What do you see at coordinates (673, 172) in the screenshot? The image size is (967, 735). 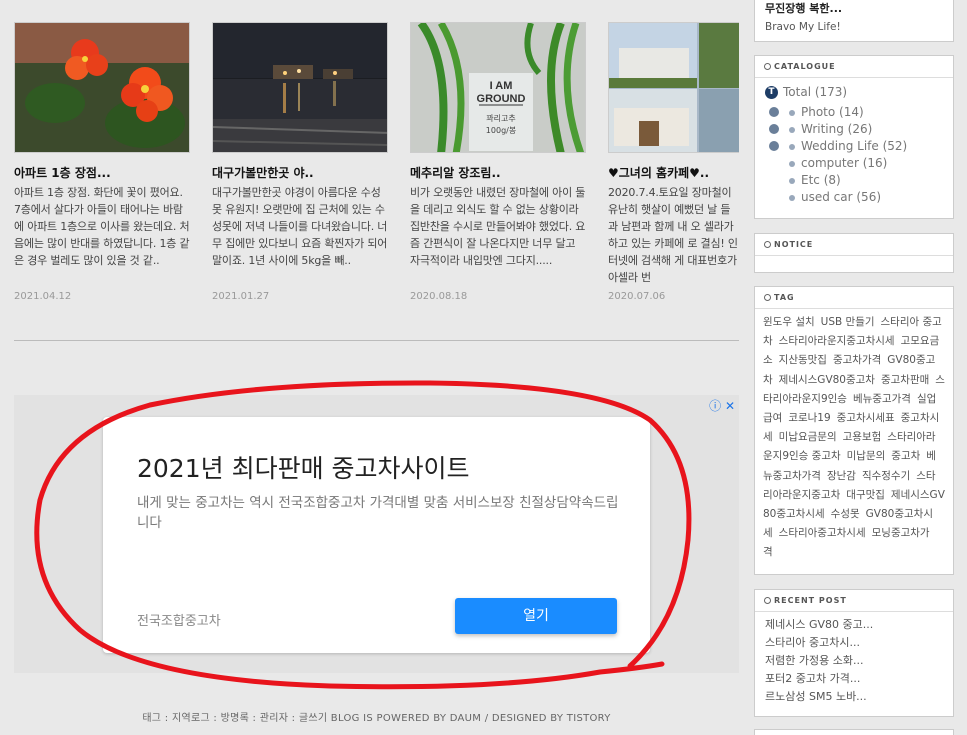 I see `post-title: ♥그녀의 홈카페♥..` at bounding box center [673, 172].